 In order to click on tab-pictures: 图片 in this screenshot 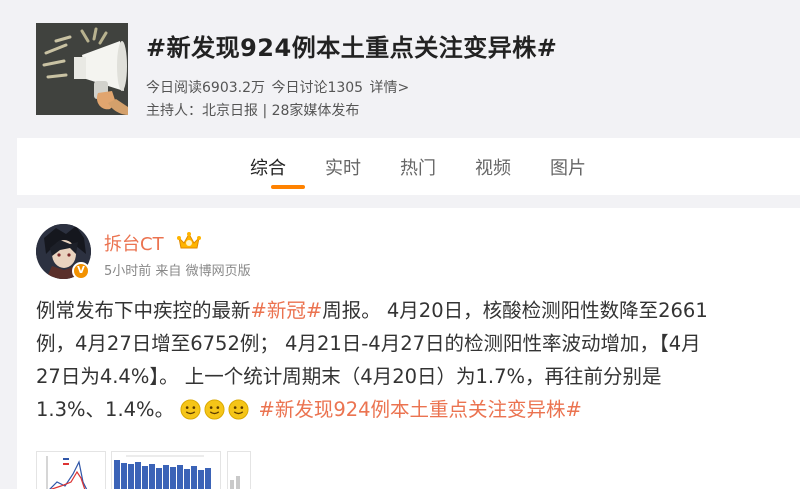, I will do `click(568, 167)`.